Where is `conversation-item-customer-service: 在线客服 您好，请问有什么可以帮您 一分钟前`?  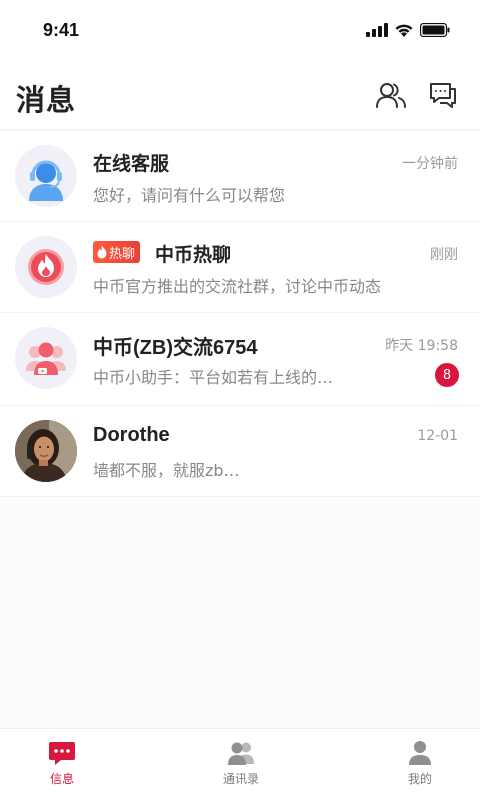
conversation-item-customer-service: 在线客服 您好，请问有什么可以帮您 一分钟前 is located at coordinates (240, 176).